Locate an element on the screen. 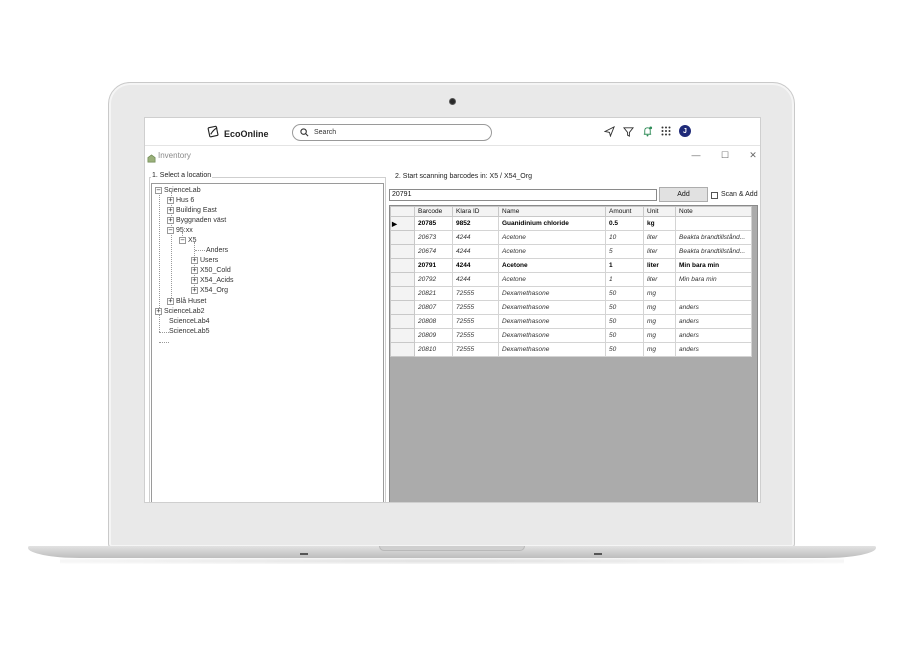  column-header: Amount is located at coordinates (624, 211).